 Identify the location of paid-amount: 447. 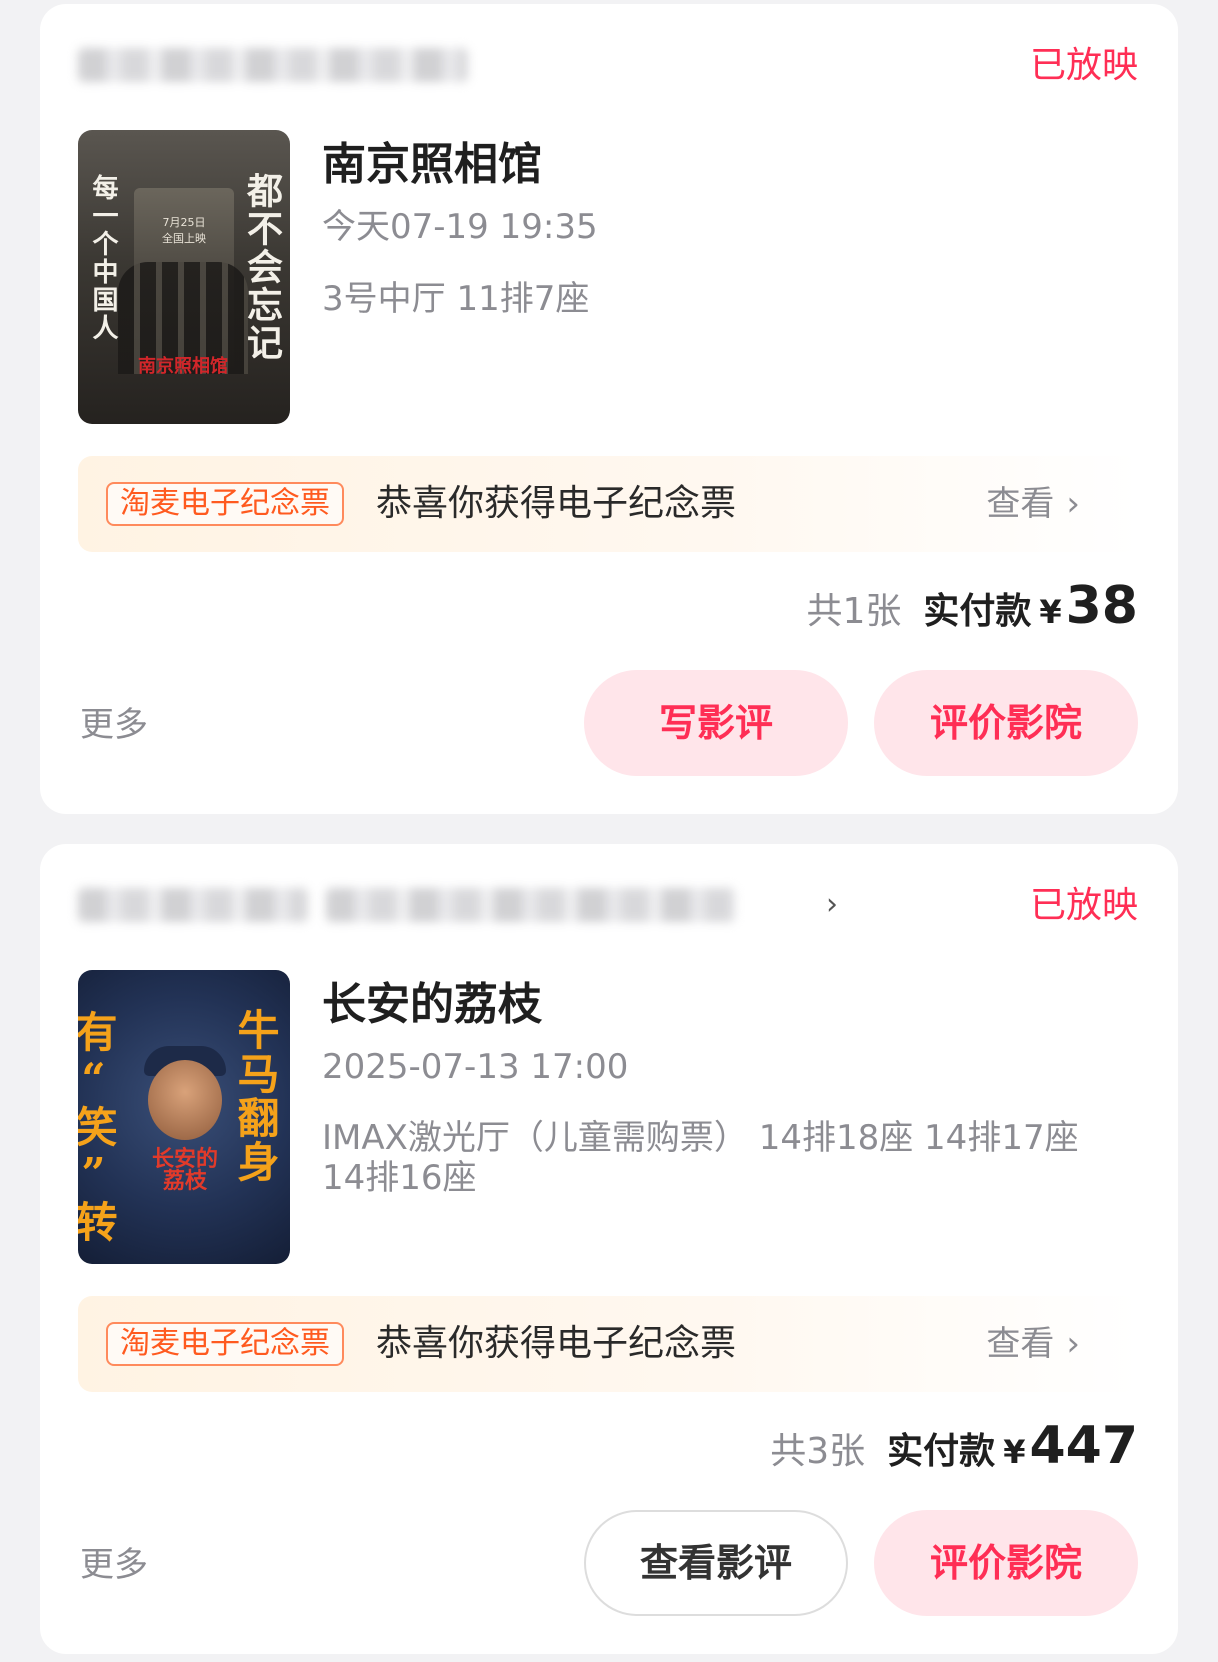
(1083, 1446).